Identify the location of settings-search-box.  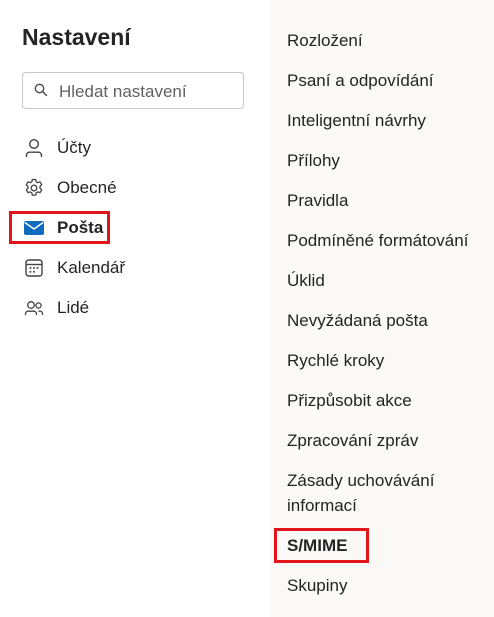
(133, 90).